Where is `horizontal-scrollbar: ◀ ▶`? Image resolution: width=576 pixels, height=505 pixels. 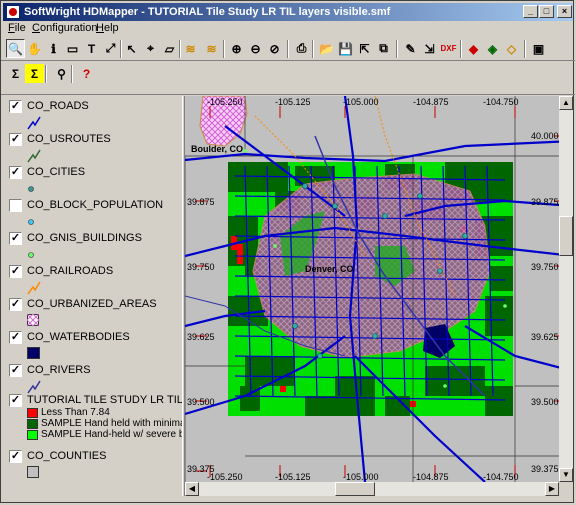 horizontal-scrollbar: ◀ ▶ is located at coordinates (372, 489).